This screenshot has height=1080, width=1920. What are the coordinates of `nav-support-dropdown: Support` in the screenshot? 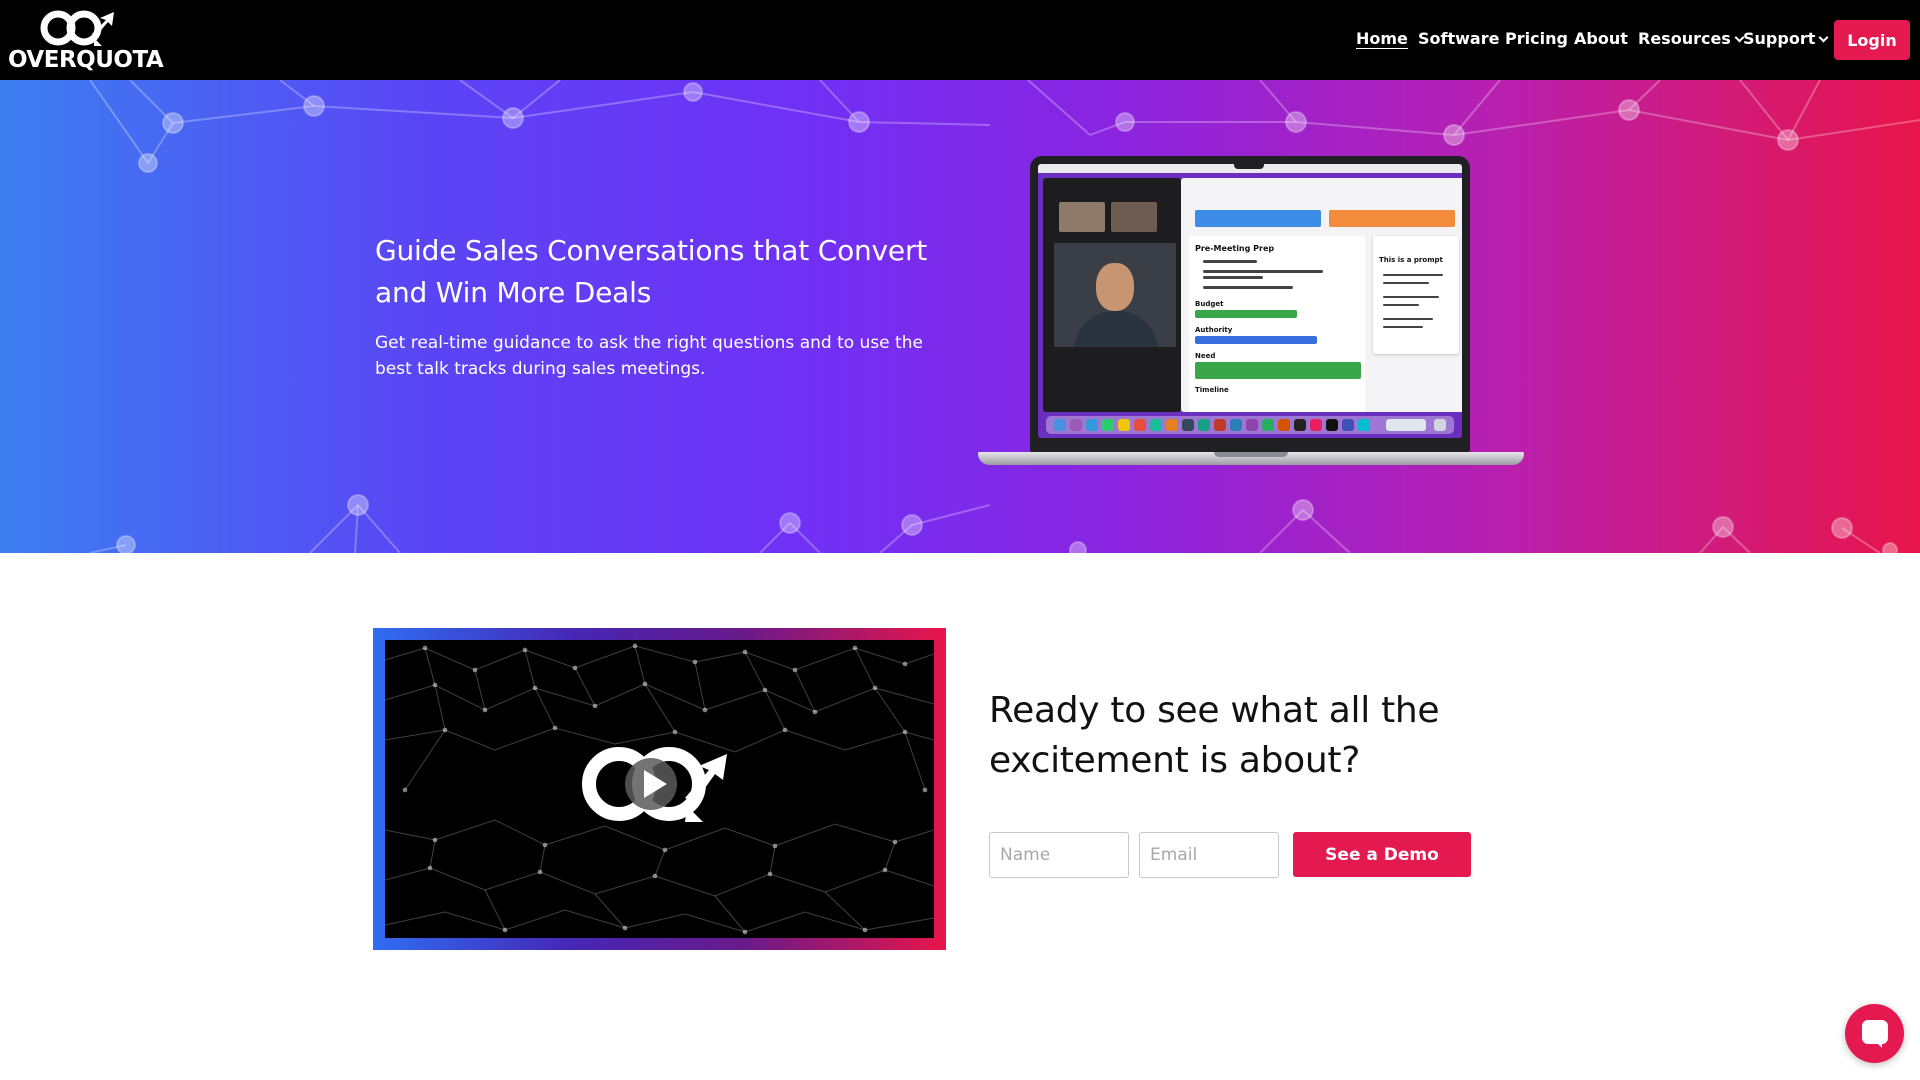 It's located at (1786, 39).